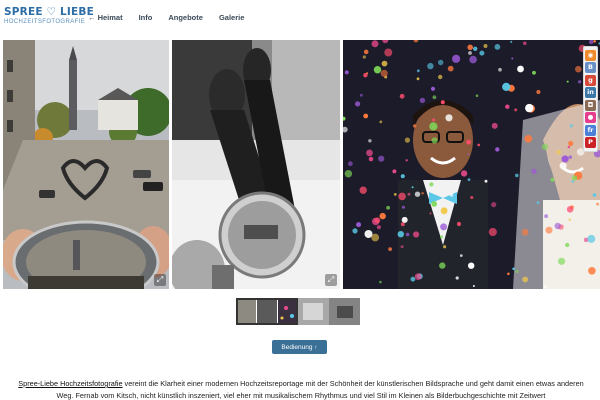 The width and height of the screenshot is (600, 400). Describe the element at coordinates (105, 17) in the screenshot. I see `nav-item-heimat: ← Heimat` at that location.